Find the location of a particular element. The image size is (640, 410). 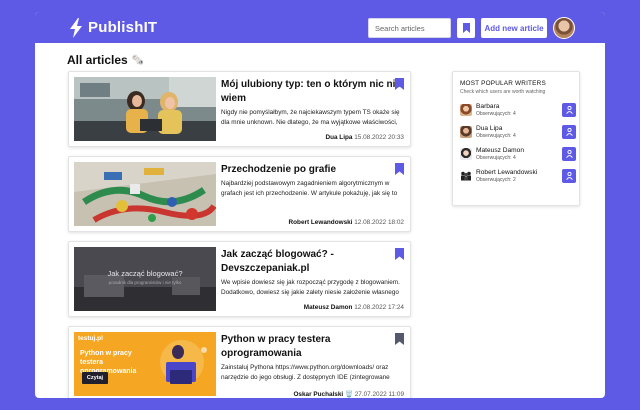

writer-item: Robert Lewandowski Obserwujących: 2 is located at coordinates (518, 176).